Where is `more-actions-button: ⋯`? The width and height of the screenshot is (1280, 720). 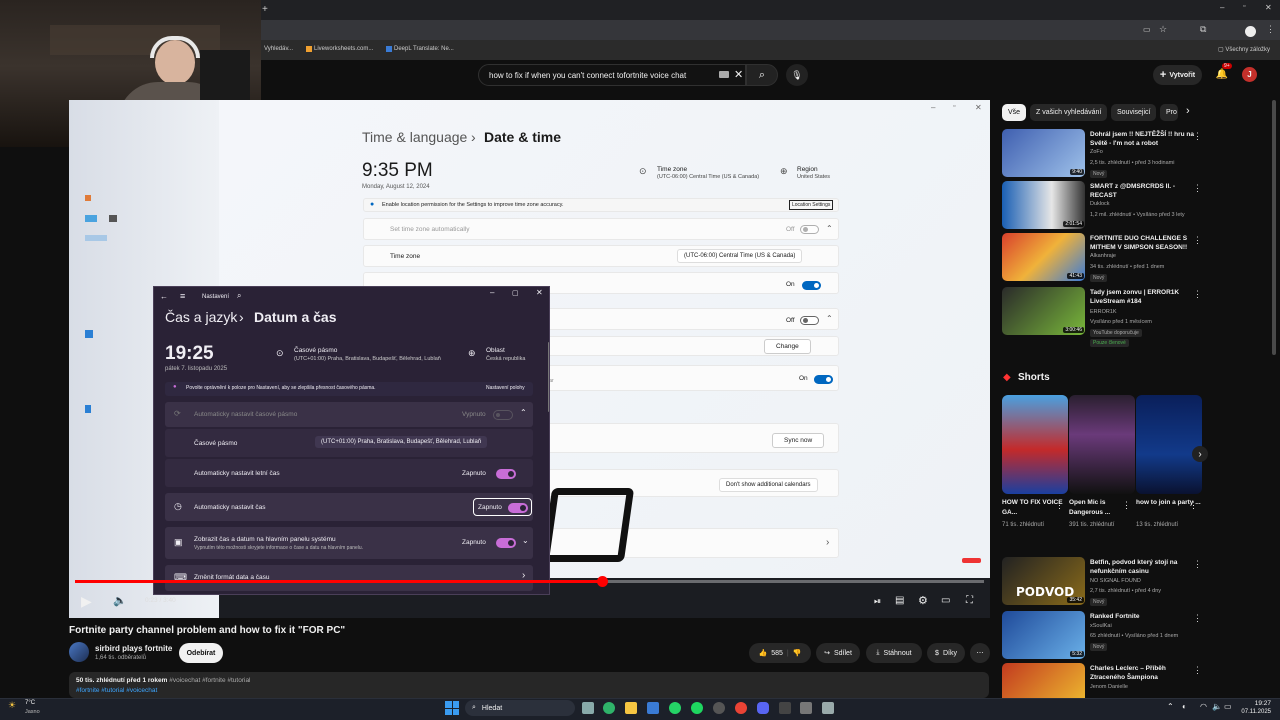 more-actions-button: ⋯ is located at coordinates (980, 653).